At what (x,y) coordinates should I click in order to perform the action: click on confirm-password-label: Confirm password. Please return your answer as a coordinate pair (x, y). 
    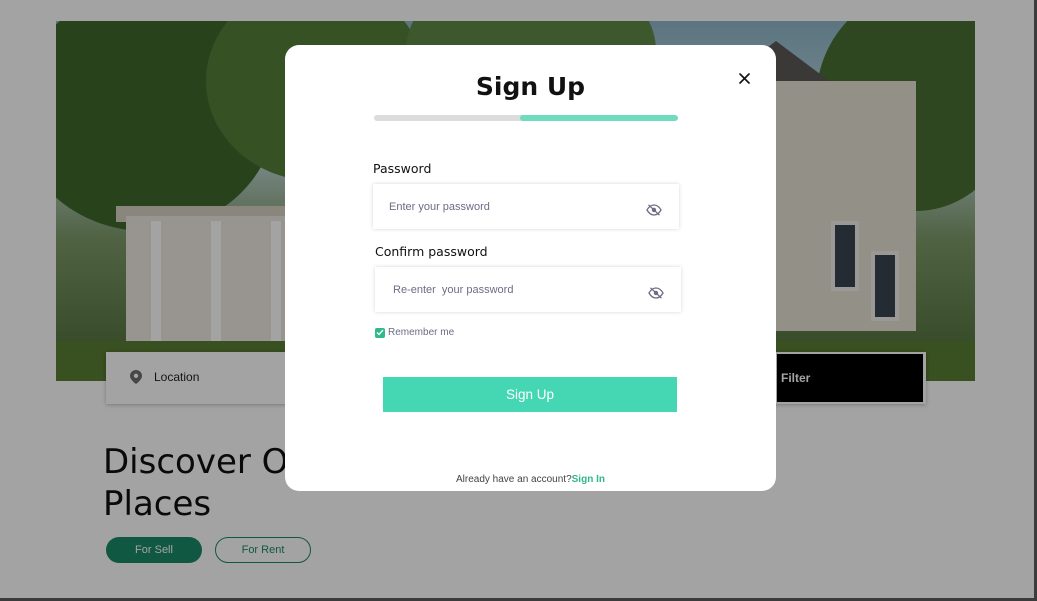
    Looking at the image, I should click on (431, 251).